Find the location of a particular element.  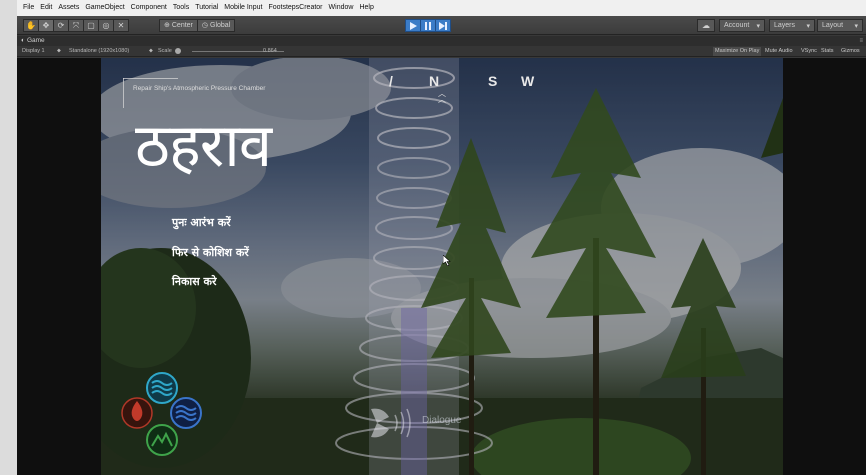

mouse-cursor-icon is located at coordinates (447, 260).